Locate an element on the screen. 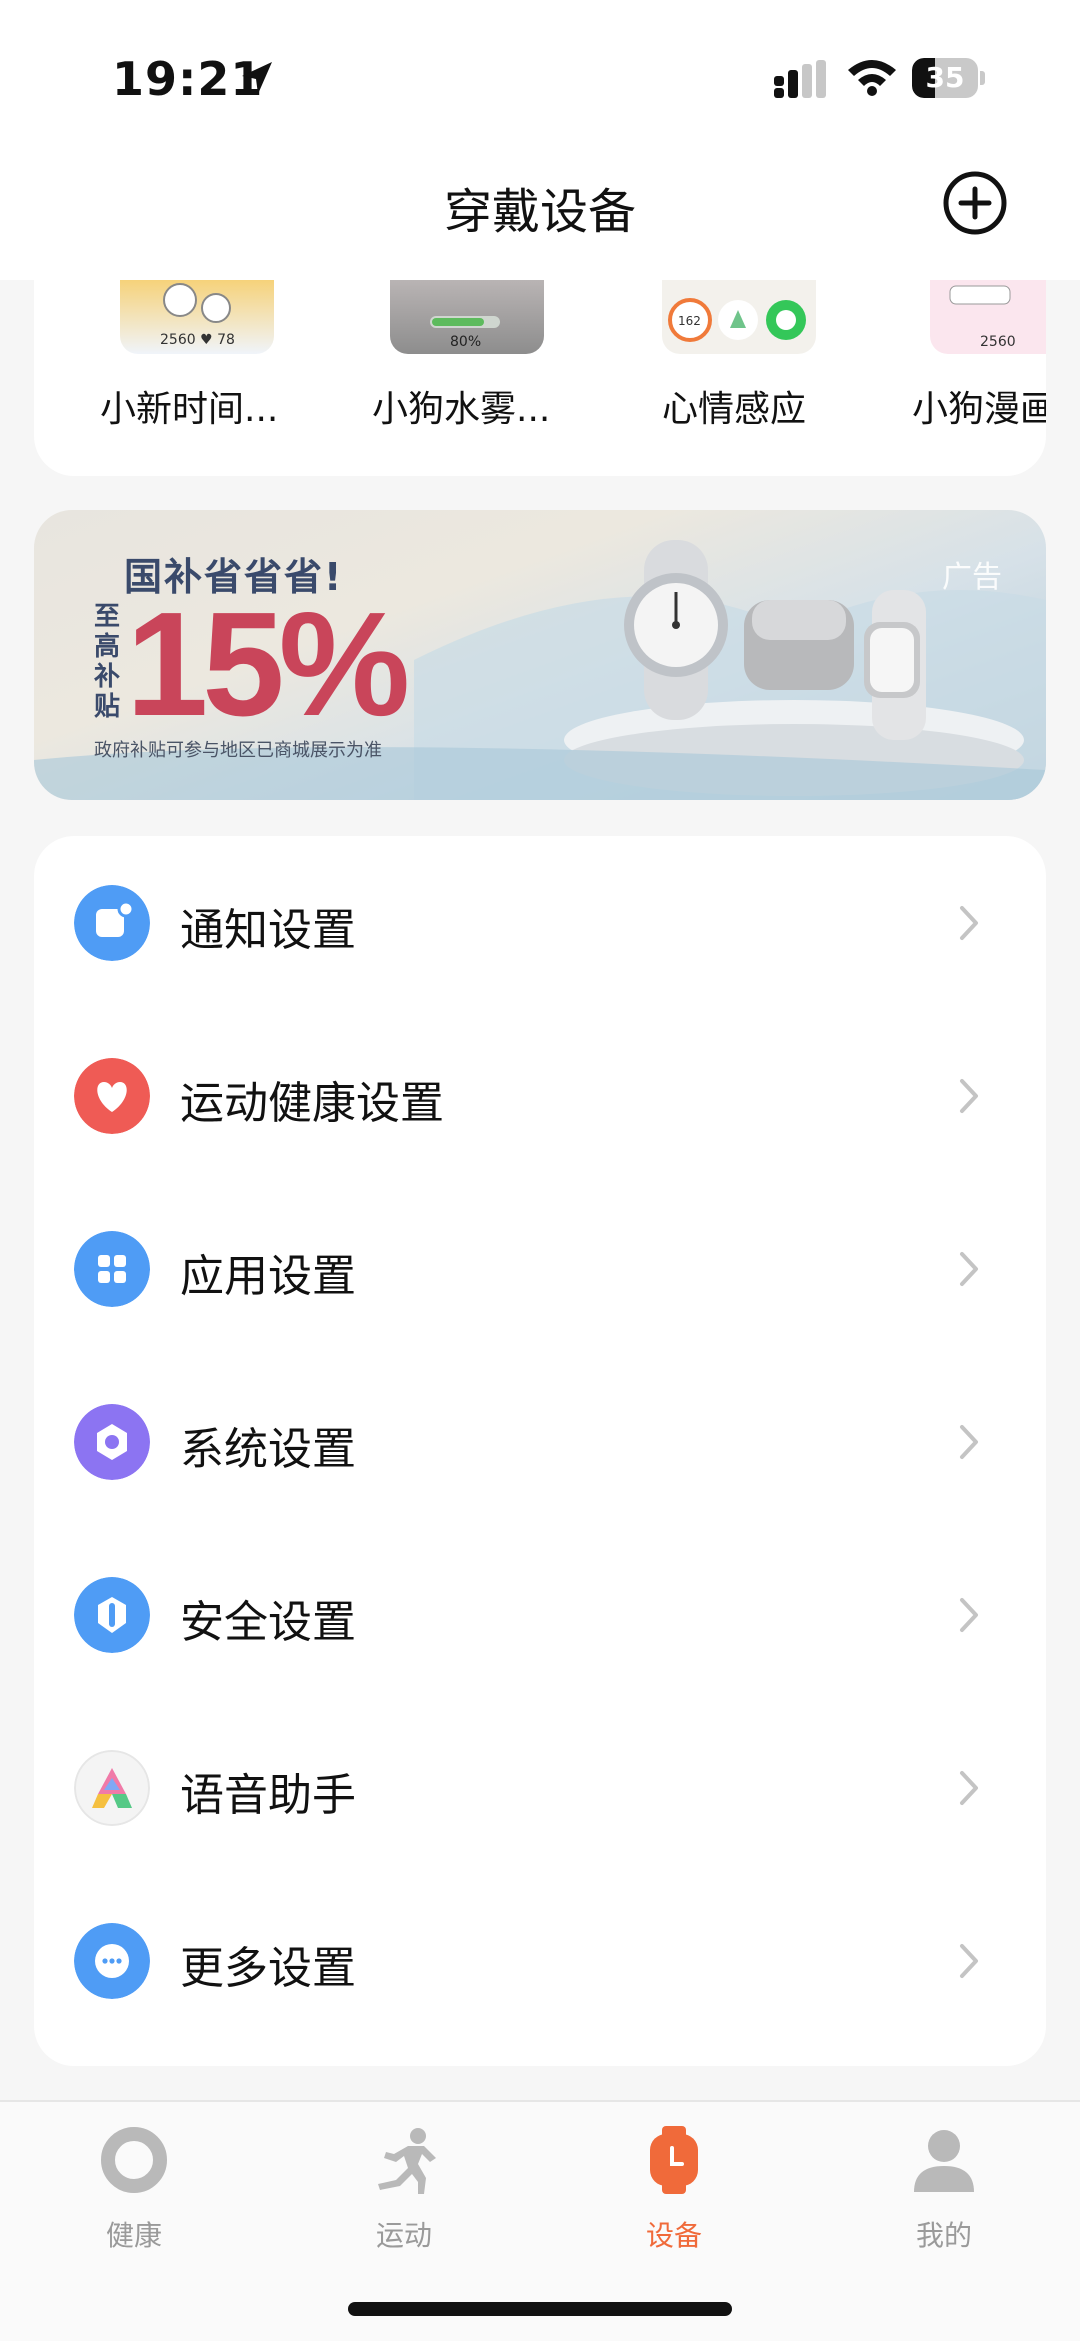 The width and height of the screenshot is (1080, 2341). watch-face-thumbnail: 2560 is located at coordinates (988, 317).